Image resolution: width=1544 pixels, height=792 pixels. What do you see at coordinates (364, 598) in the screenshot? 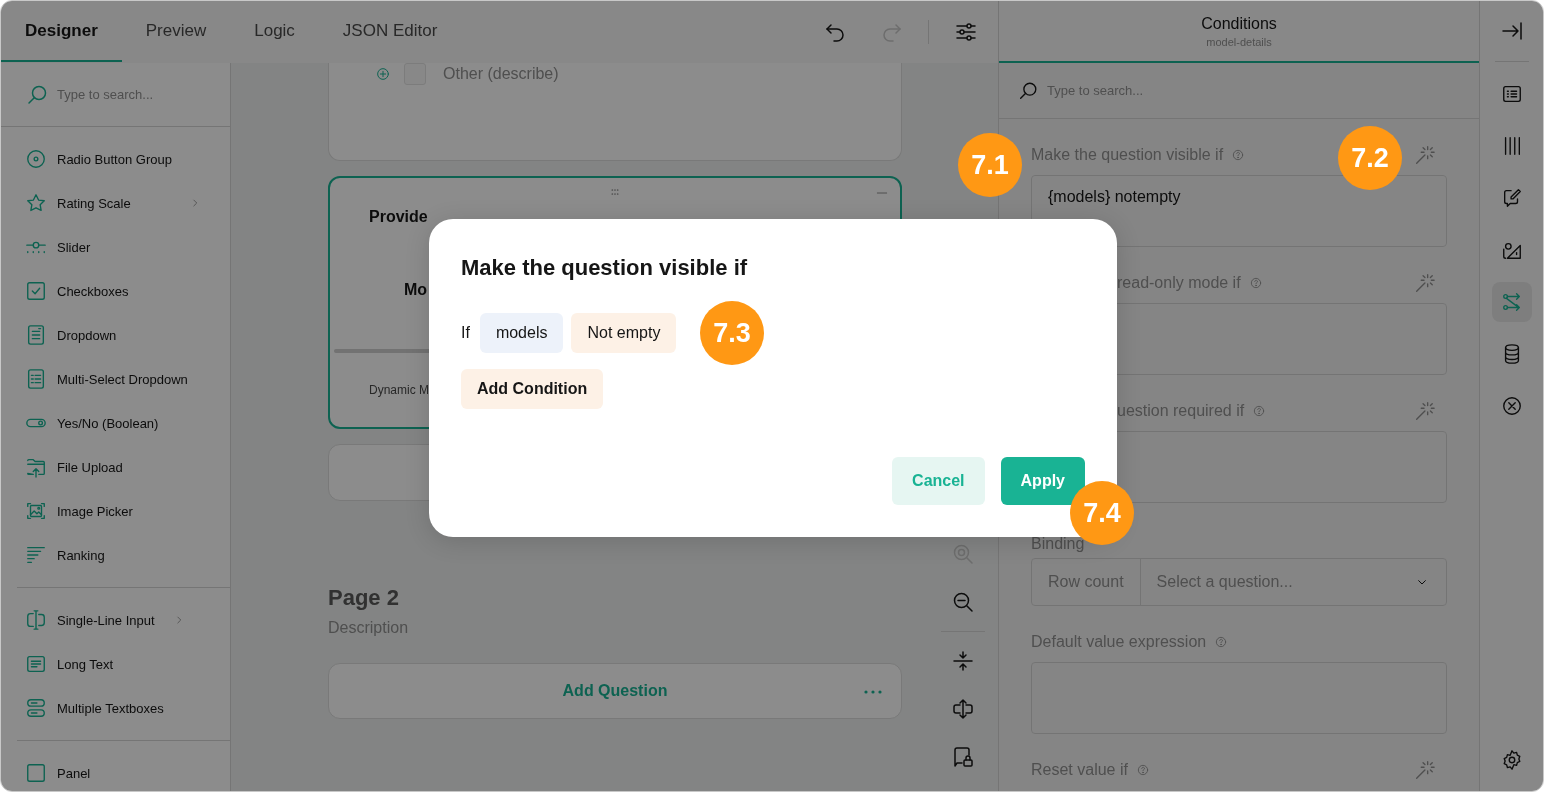
I see `page-title: Page 2` at bounding box center [364, 598].